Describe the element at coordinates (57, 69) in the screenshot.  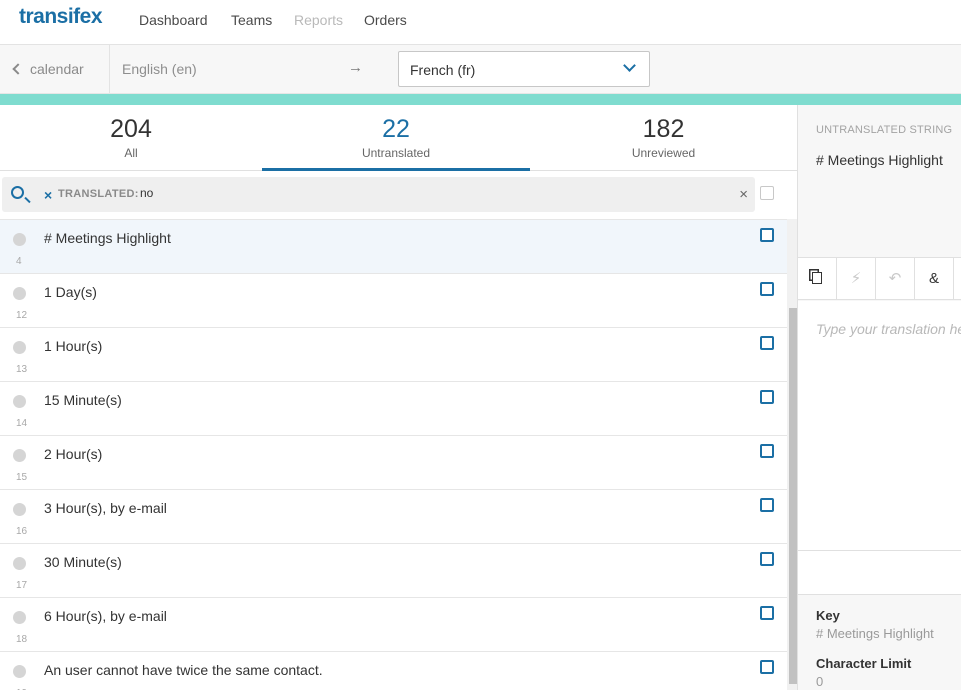
I see `back-label: calendar` at that location.